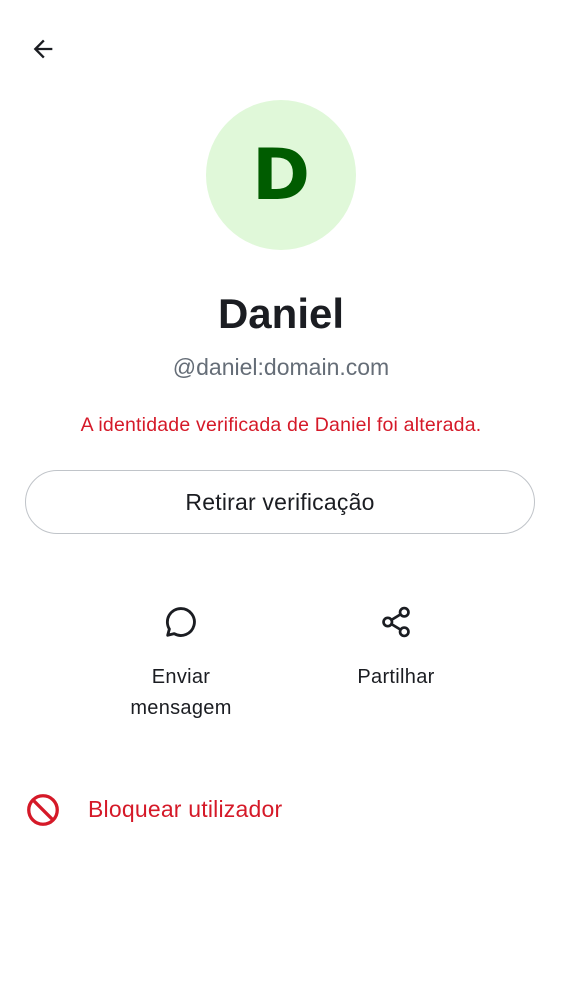 The height and width of the screenshot is (1000, 562). I want to click on share-action: Partilhar, so click(396, 645).